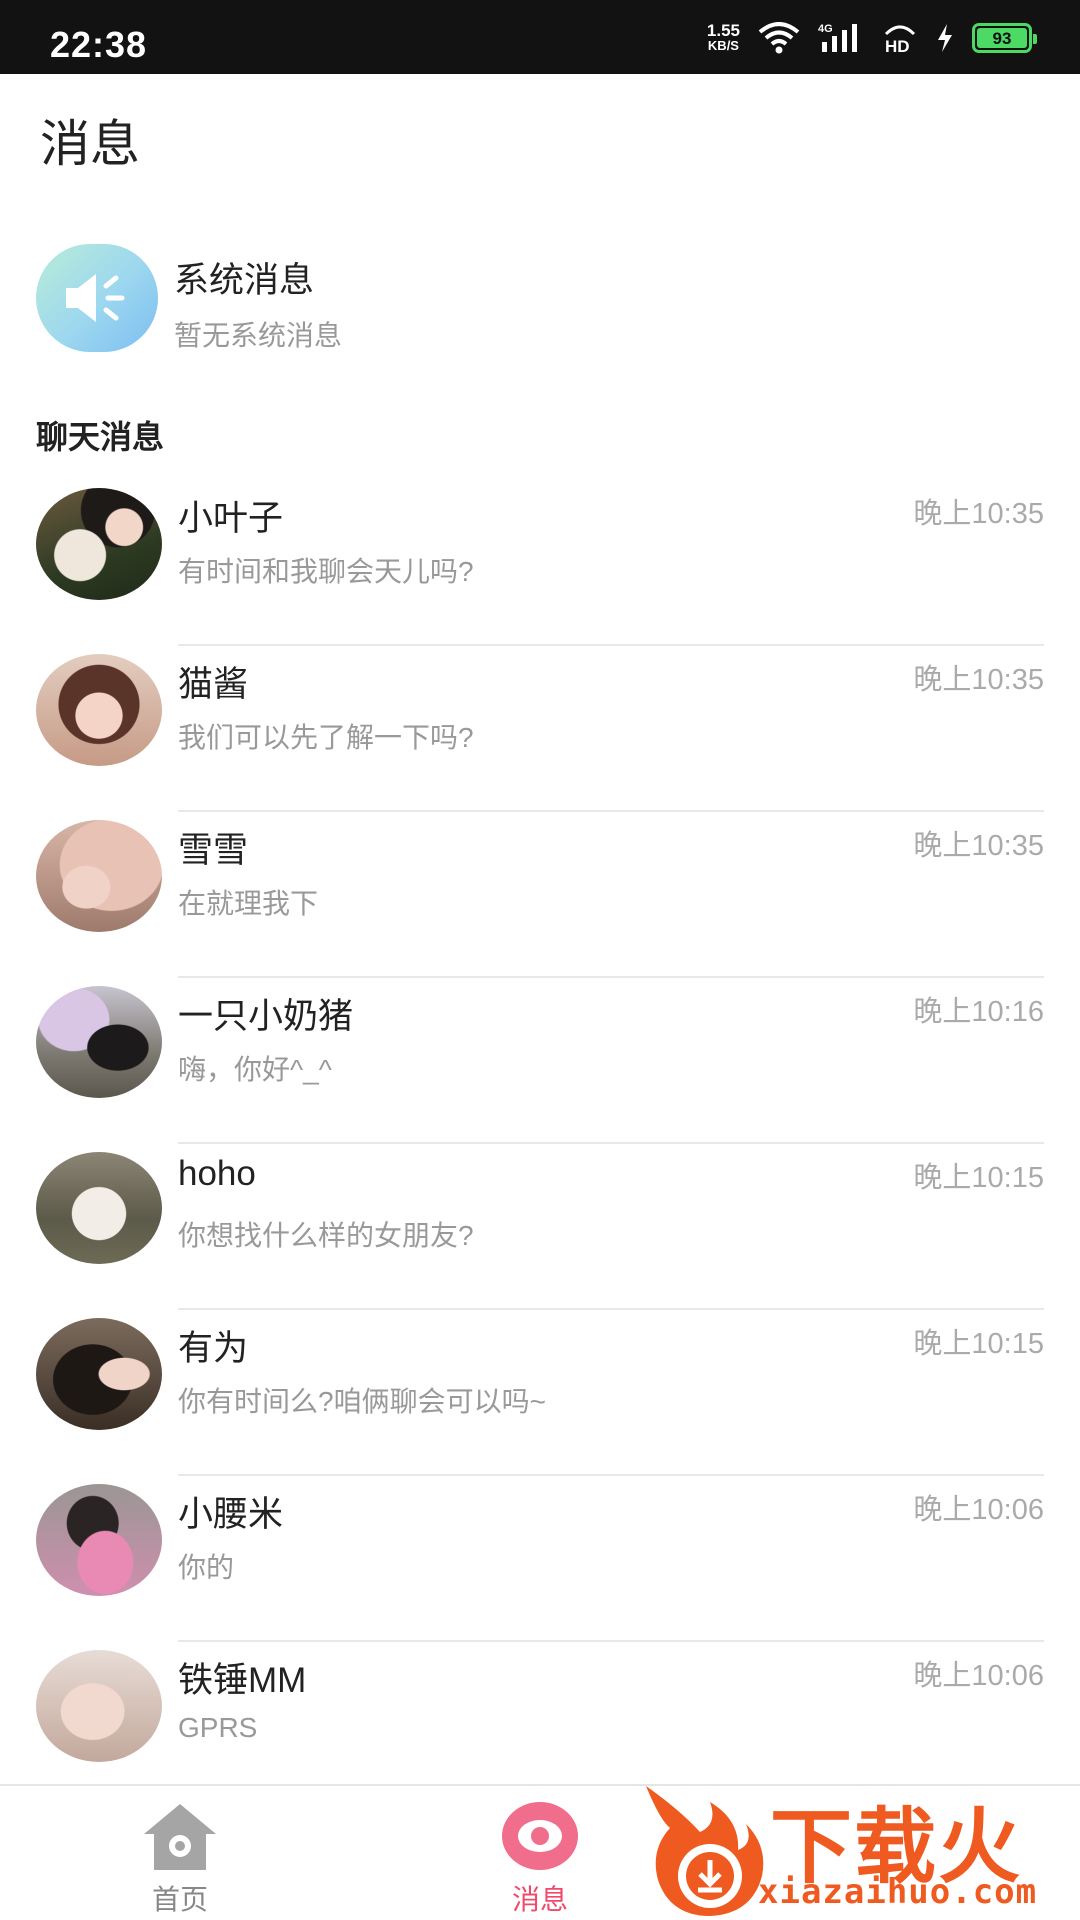  Describe the element at coordinates (897, 45) in the screenshot. I see `hd-label: HD` at that location.